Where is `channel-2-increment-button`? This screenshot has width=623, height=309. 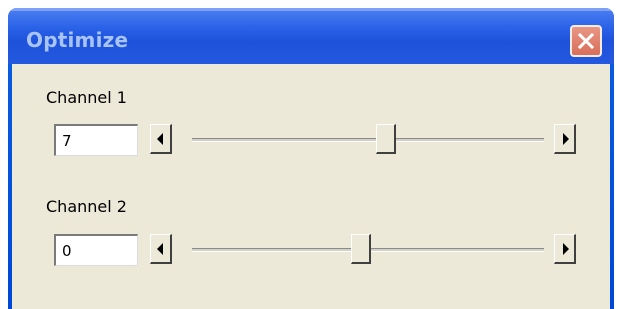 channel-2-increment-button is located at coordinates (565, 249).